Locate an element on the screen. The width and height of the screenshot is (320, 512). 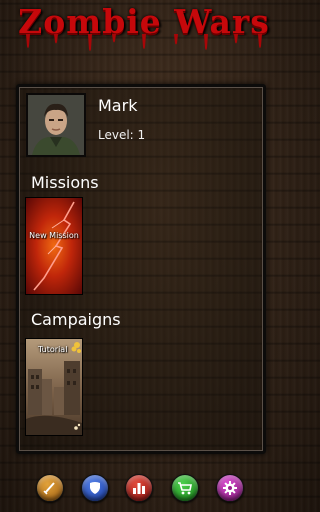
blood-drips-decoration is located at coordinates (144, 42).